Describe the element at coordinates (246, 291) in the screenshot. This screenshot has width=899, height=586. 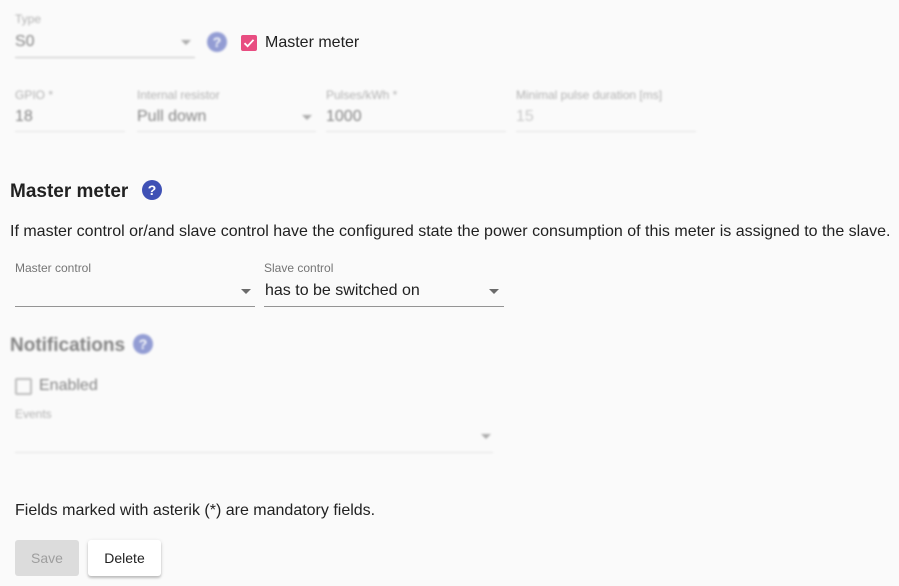
I see `master-control-dropdown-arrow-icon` at that location.